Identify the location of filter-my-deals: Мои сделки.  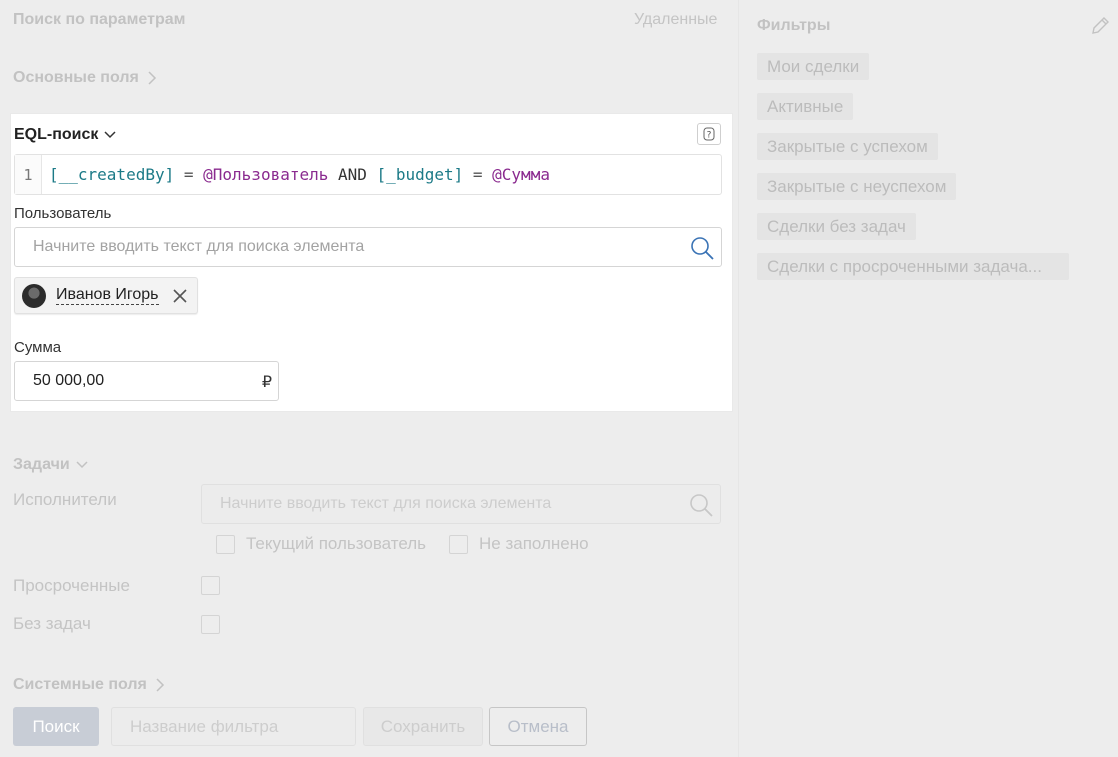
(813, 66).